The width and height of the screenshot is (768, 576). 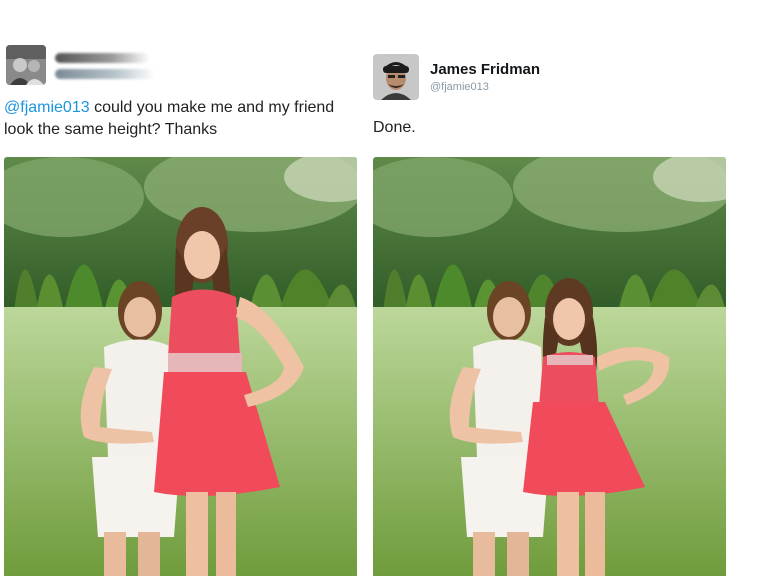 I want to click on author-display-name: James Fridman, so click(x=485, y=69).